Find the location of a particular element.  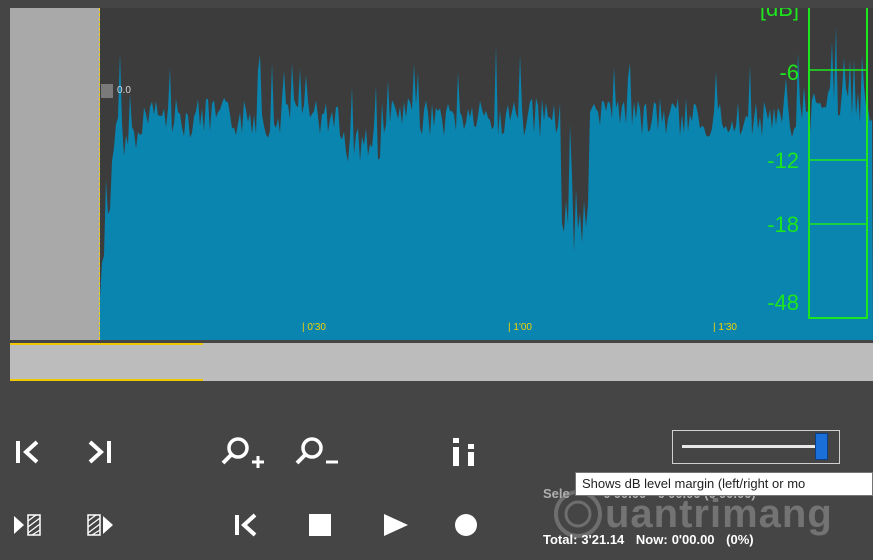

status-bar: Total: 3'21.14 Now: 0'00.00 (0%) is located at coordinates (652, 539).